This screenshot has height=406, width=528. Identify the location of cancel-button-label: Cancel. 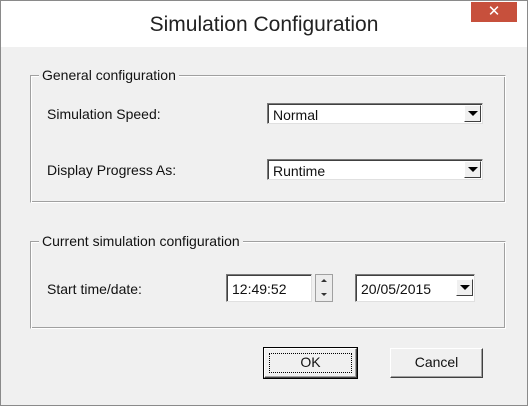
(436, 362).